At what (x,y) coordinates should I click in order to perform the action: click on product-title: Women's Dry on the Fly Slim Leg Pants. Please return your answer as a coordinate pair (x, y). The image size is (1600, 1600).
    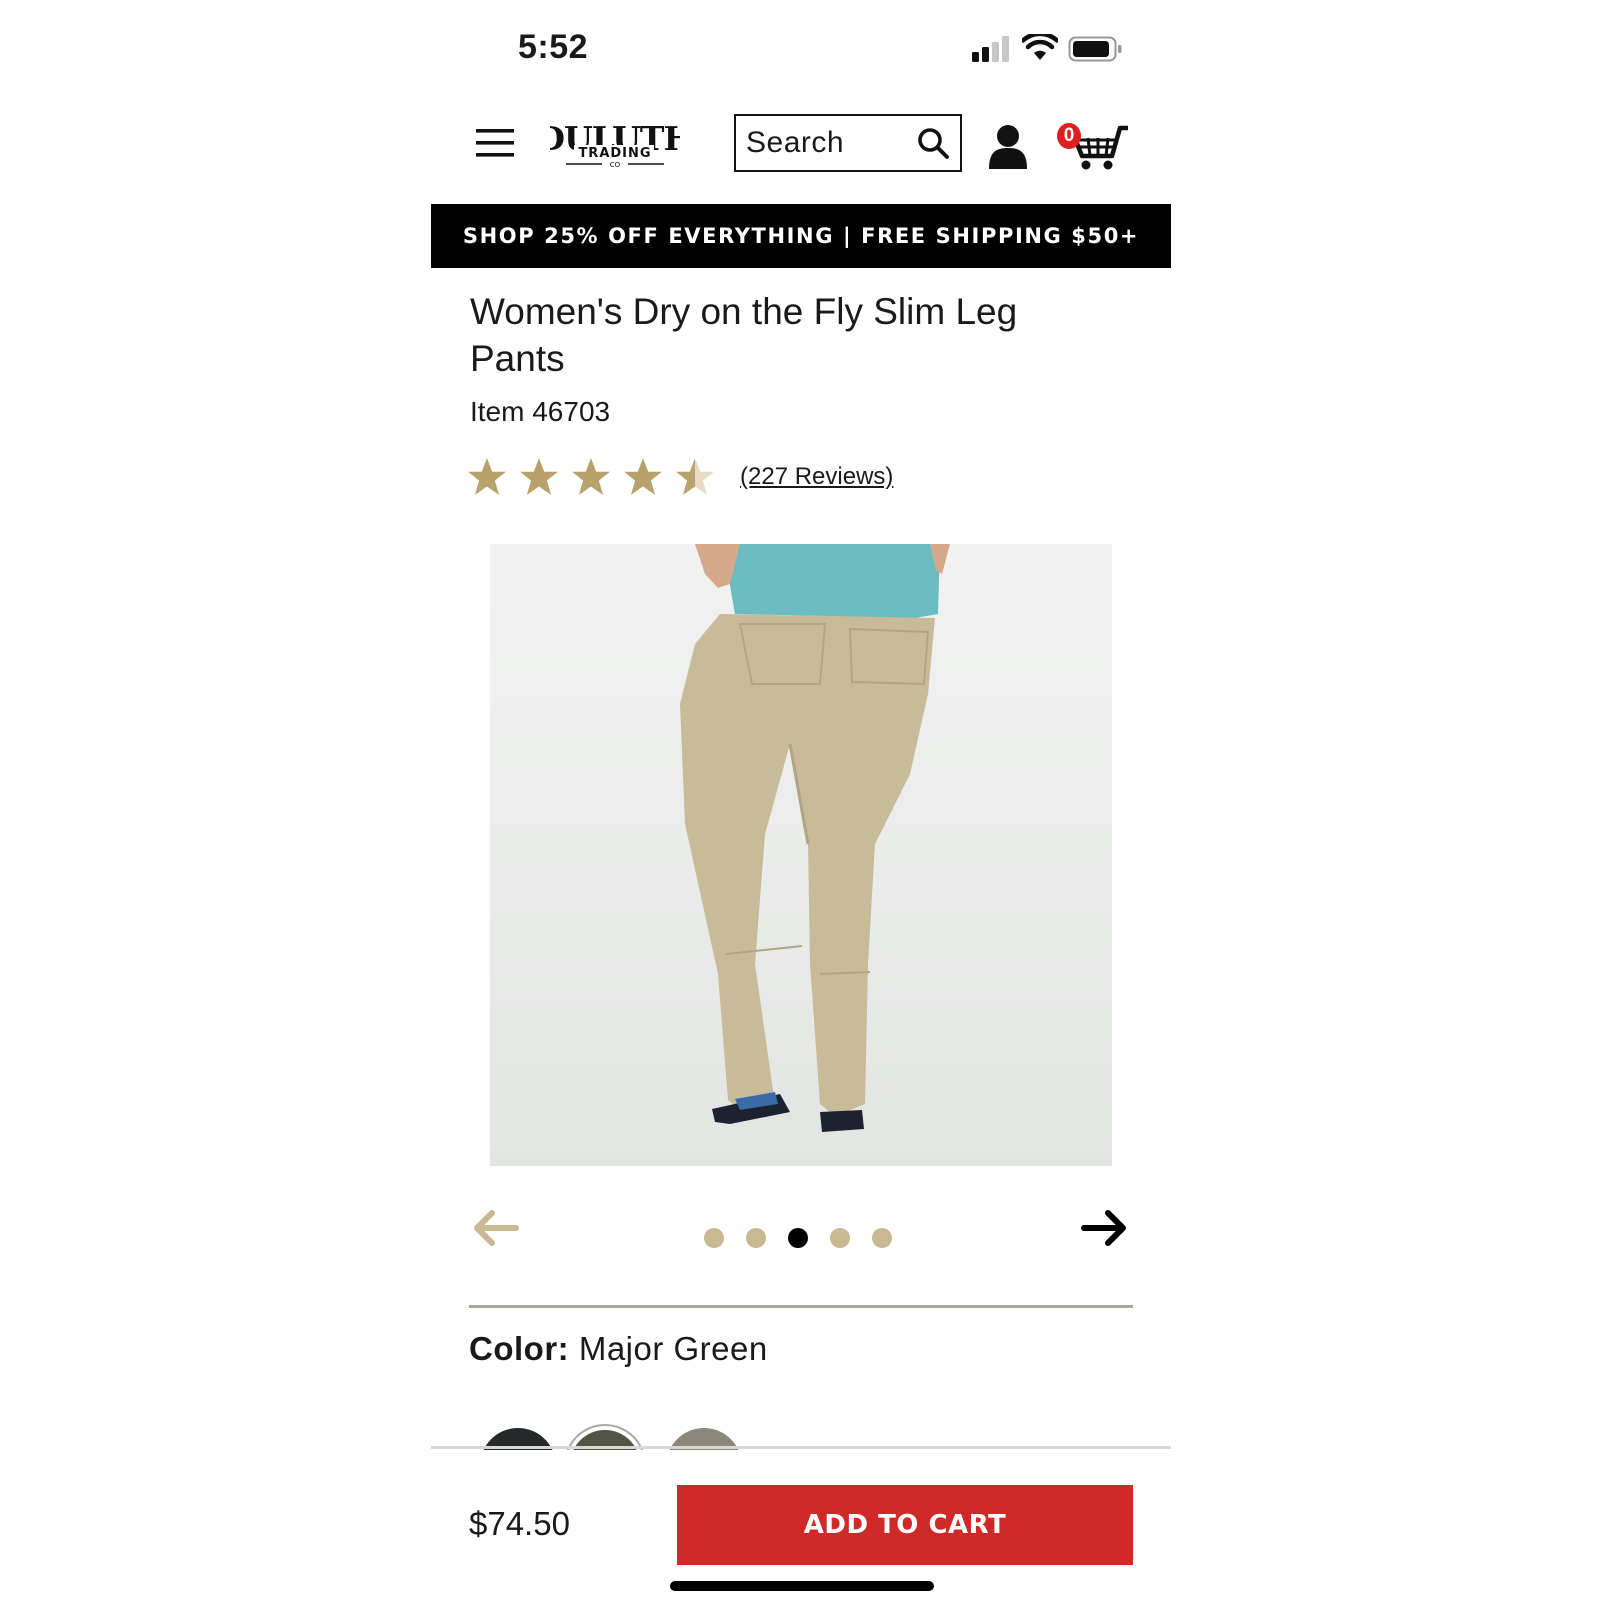
    Looking at the image, I should click on (744, 335).